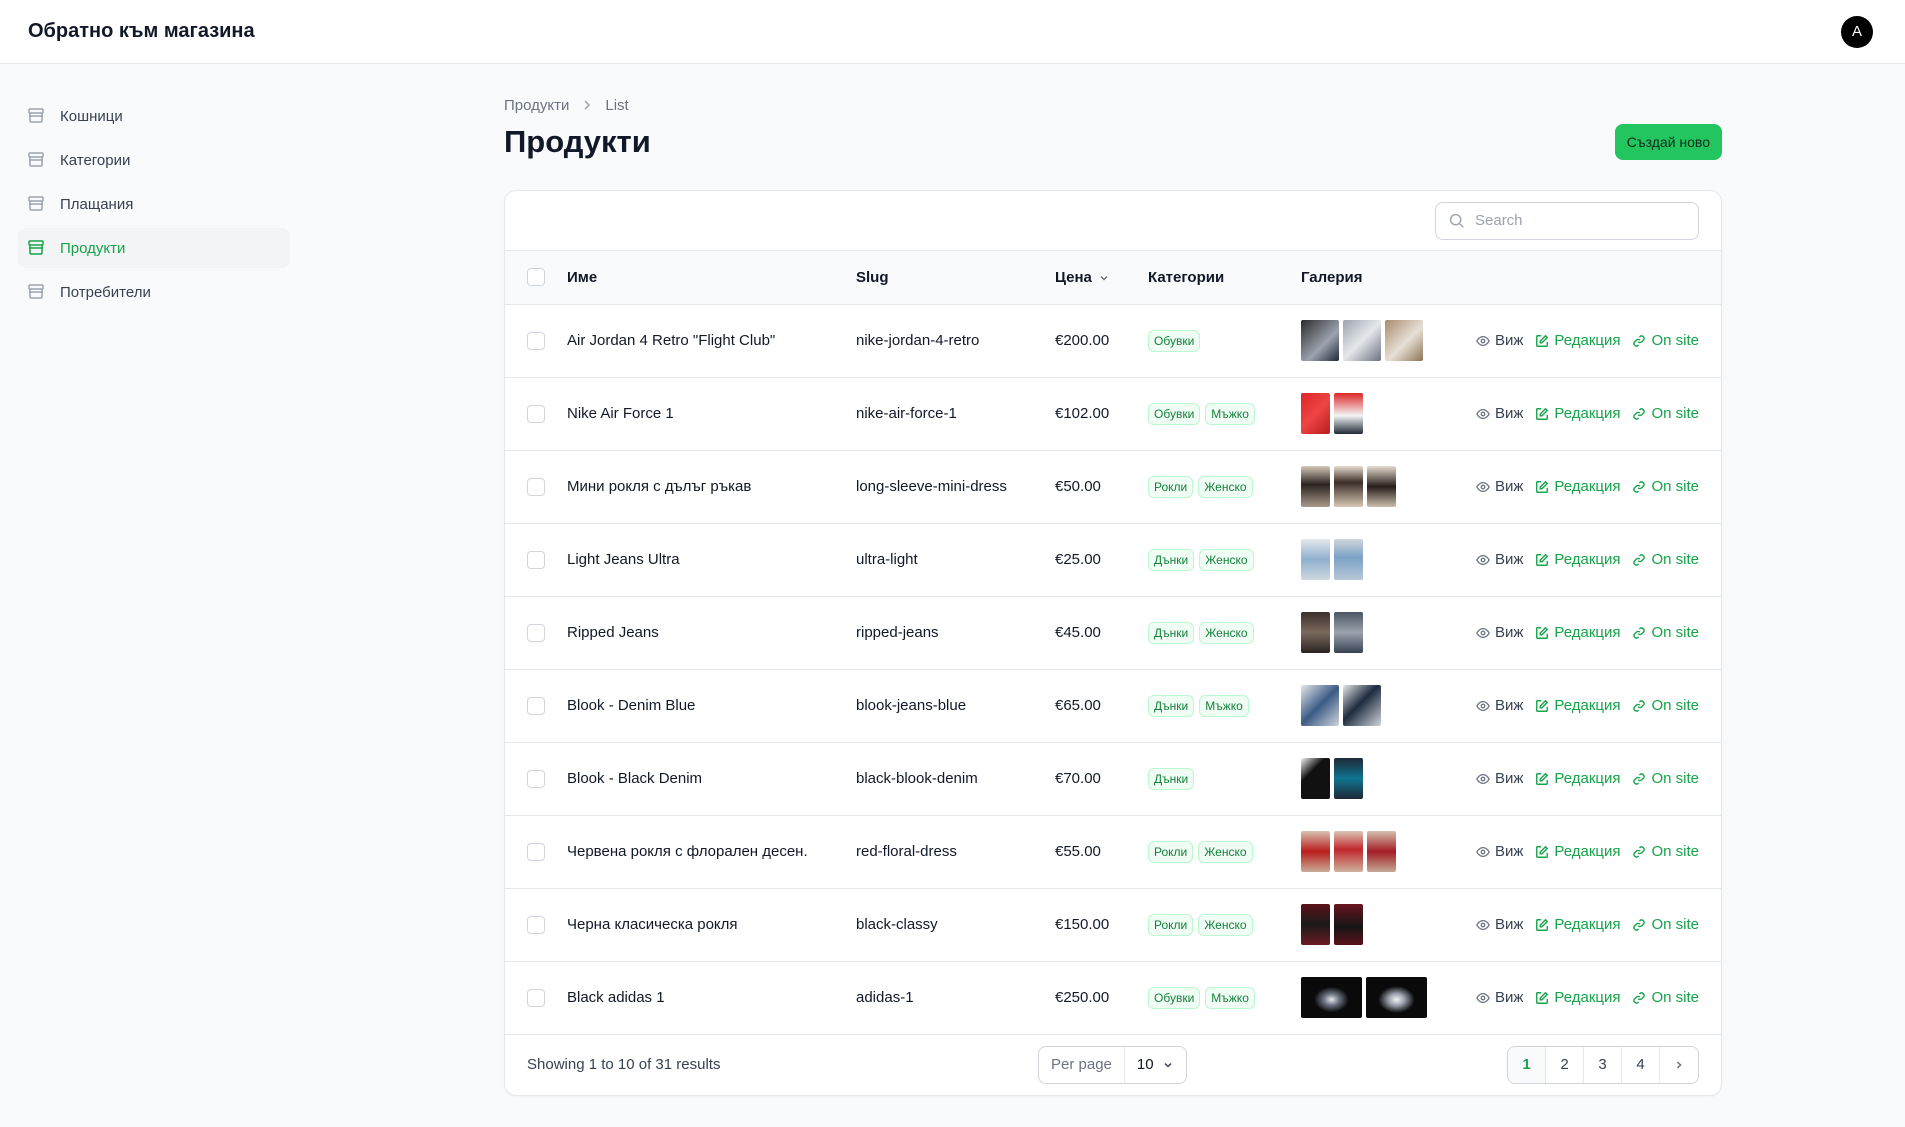 The height and width of the screenshot is (1127, 1905). I want to click on create-new-button: Създай ново, so click(1668, 142).